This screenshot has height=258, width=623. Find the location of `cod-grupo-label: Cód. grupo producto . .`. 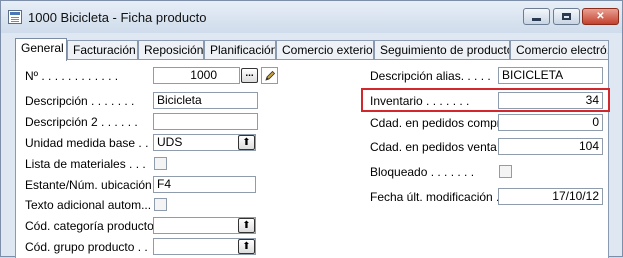

cod-grupo-label: Cód. grupo producto . . is located at coordinates (86, 247).